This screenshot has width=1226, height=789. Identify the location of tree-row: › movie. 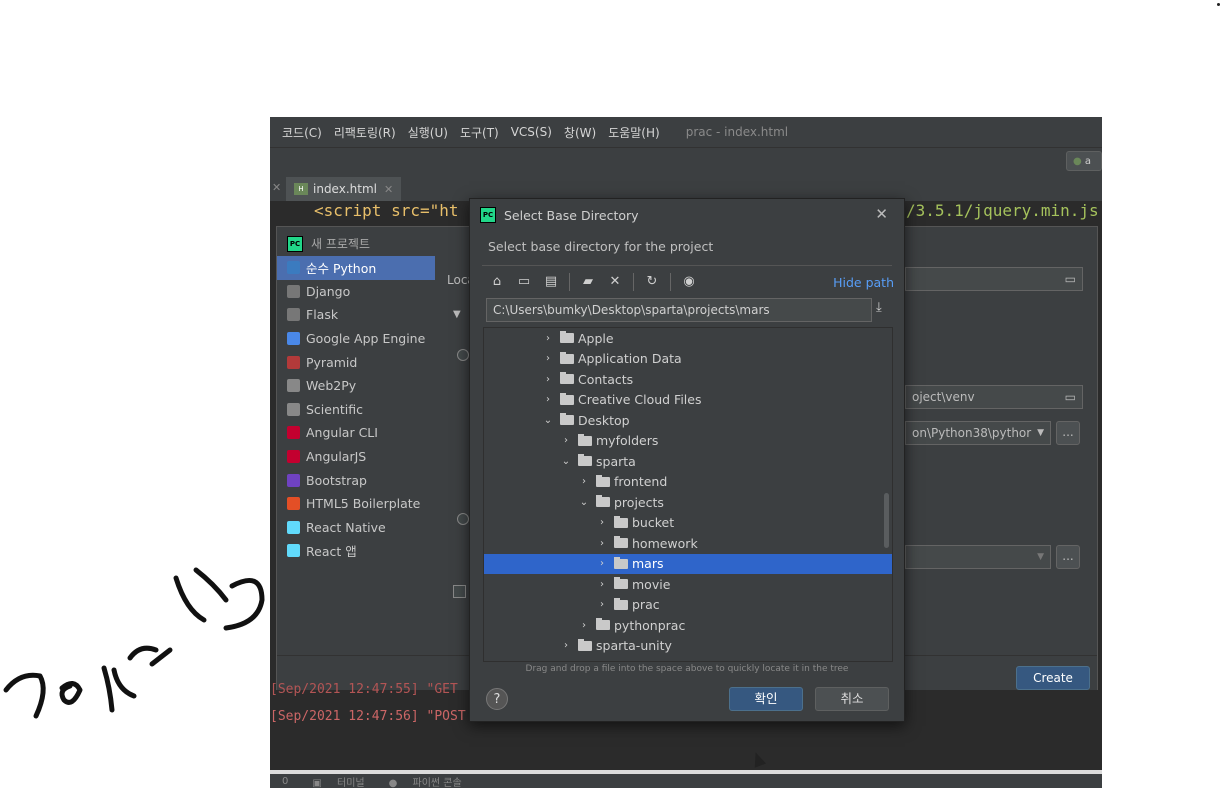
(688, 584).